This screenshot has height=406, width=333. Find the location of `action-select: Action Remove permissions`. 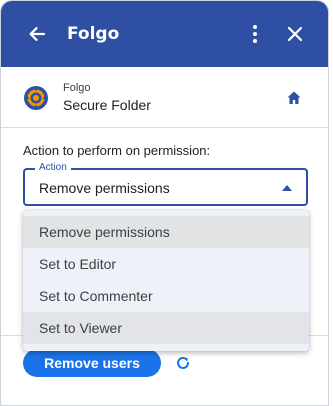

action-select: Action Remove permissions is located at coordinates (165, 184).